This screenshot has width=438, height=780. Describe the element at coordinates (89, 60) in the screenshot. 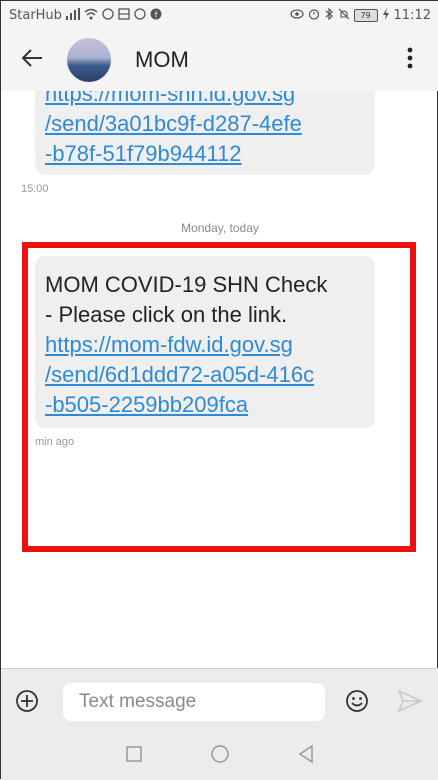

I see `contact-avatar` at that location.